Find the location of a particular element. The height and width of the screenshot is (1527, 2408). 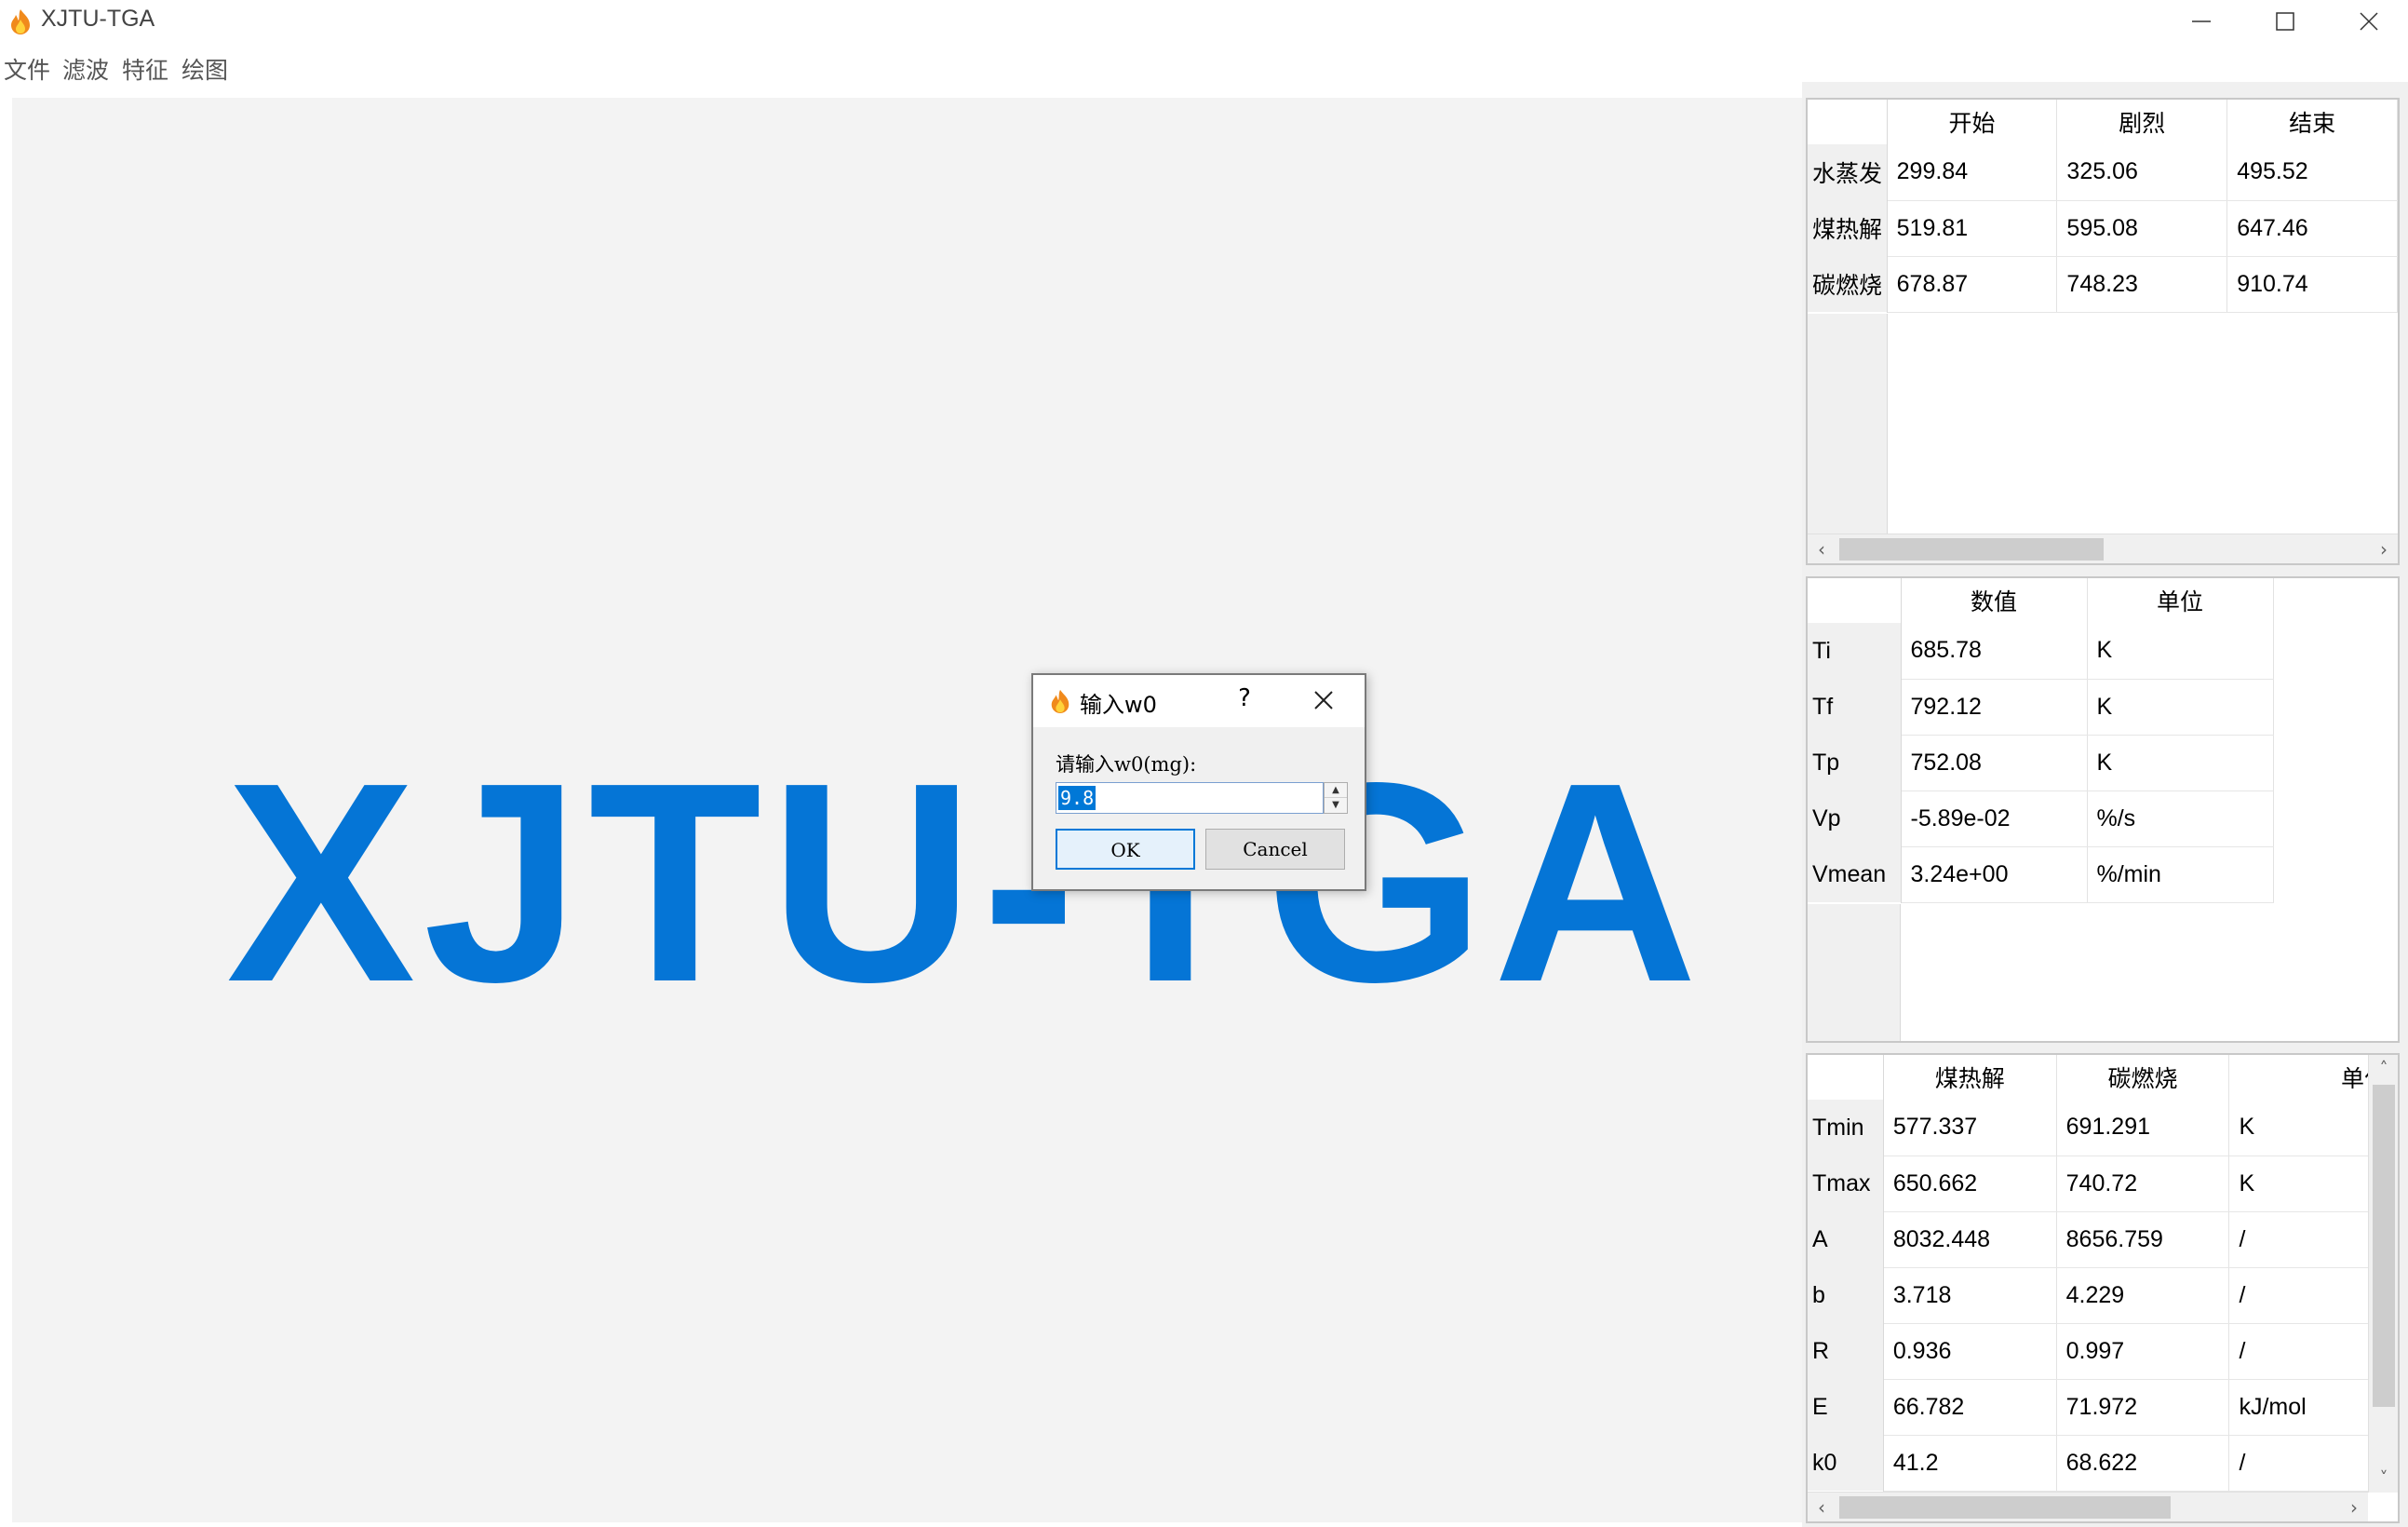

column-header: 数值 is located at coordinates (1995, 600).